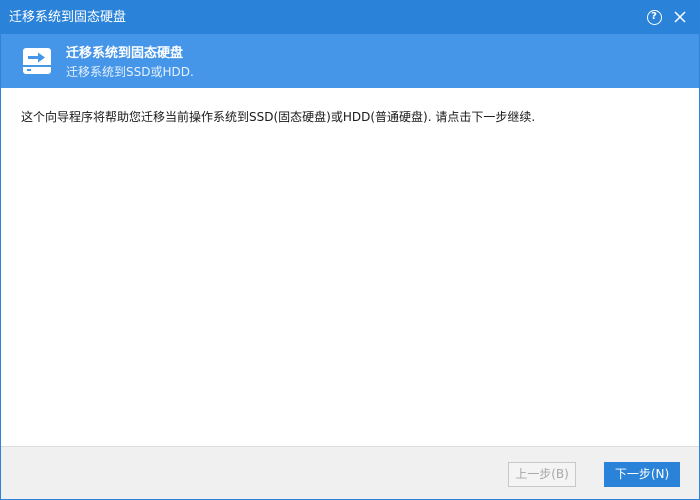  I want to click on drive-arrow-icon, so click(37, 63).